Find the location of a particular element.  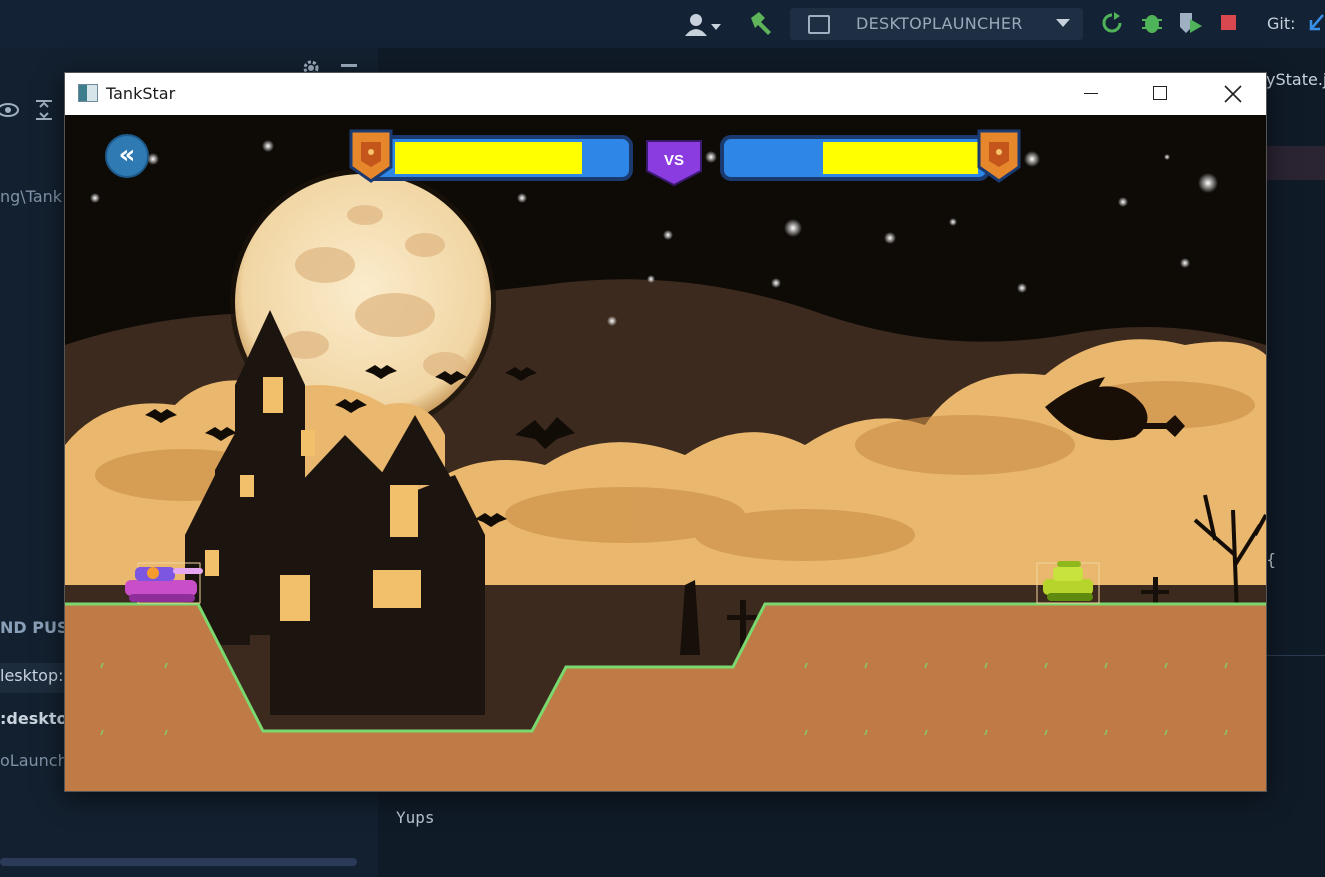

build-hammer-icon is located at coordinates (760, 25).